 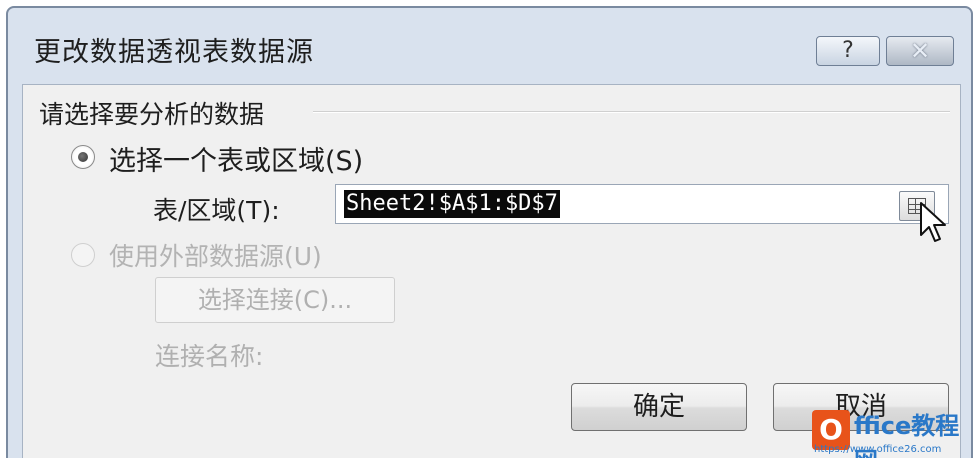 I want to click on question-icon: ?, so click(x=848, y=50).